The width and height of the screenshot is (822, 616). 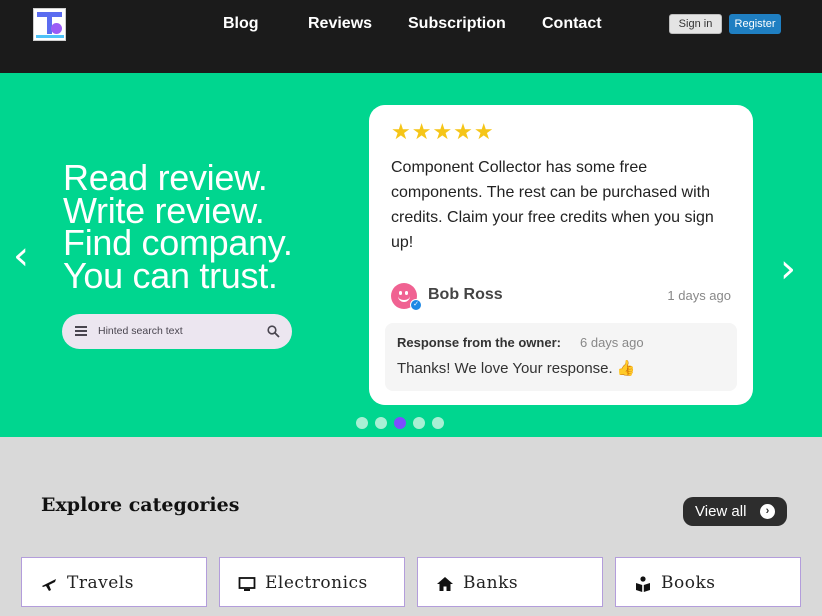 What do you see at coordinates (767, 511) in the screenshot?
I see `chevron-right-icon: ›` at bounding box center [767, 511].